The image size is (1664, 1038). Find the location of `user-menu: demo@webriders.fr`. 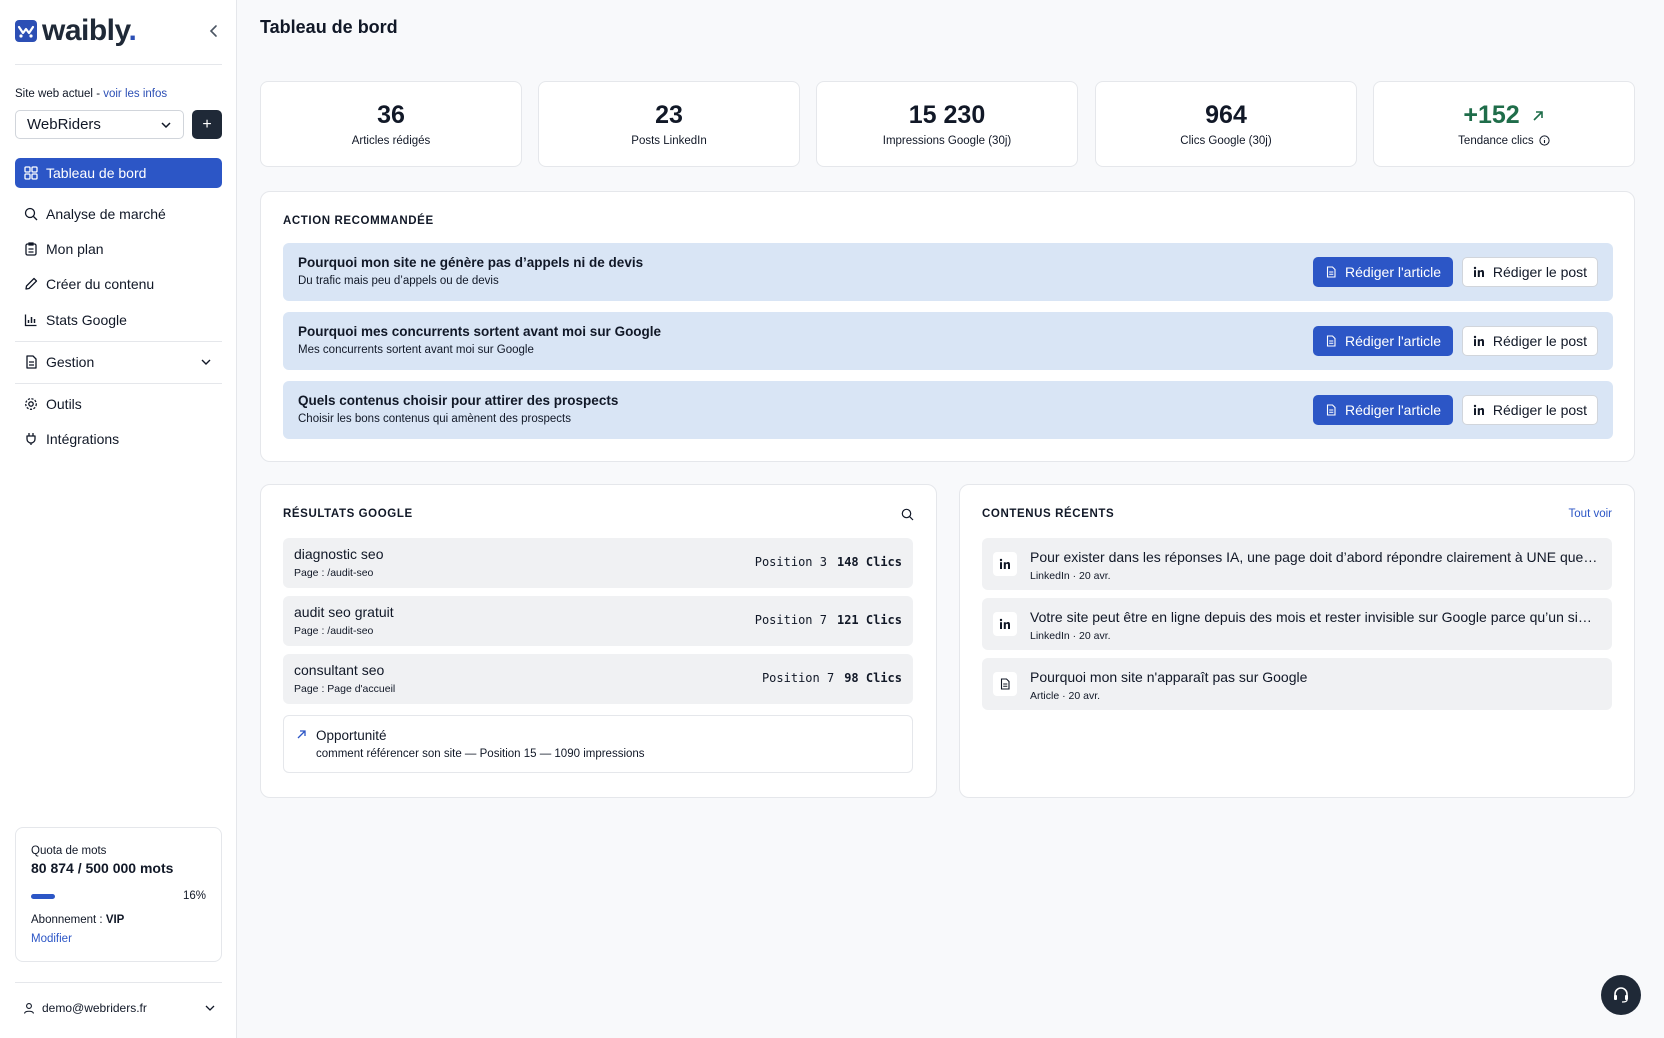

user-menu: demo@webriders.fr is located at coordinates (118, 1008).